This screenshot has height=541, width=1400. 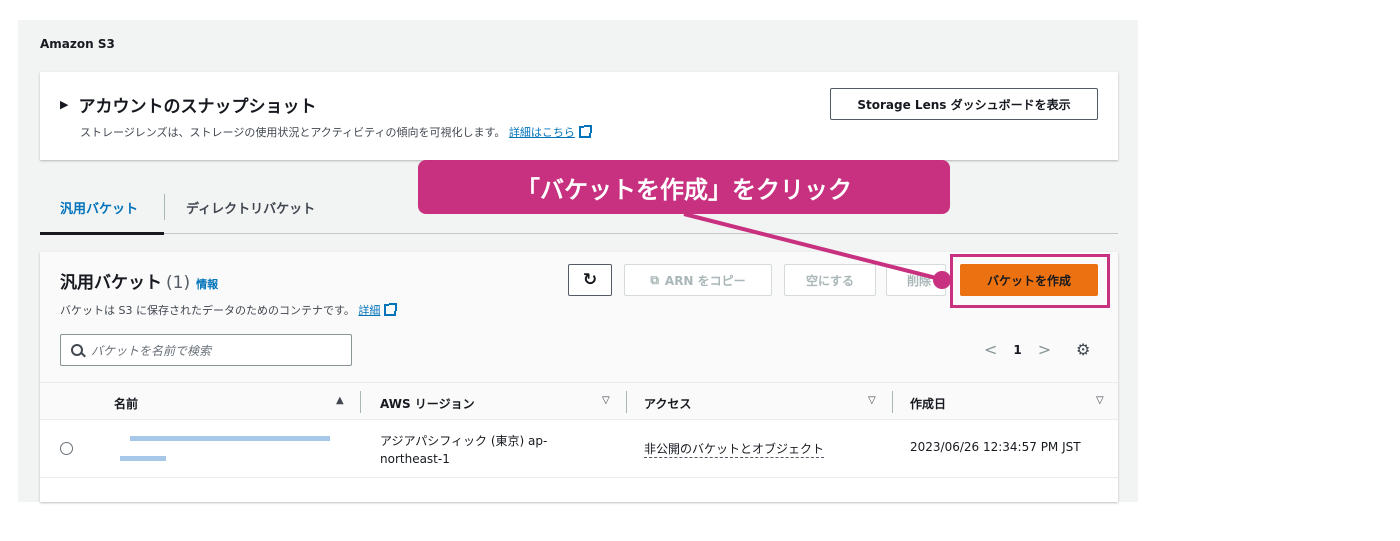 What do you see at coordinates (684, 187) in the screenshot?
I see `instruction-callout: 「バケットを作成」をクリック` at bounding box center [684, 187].